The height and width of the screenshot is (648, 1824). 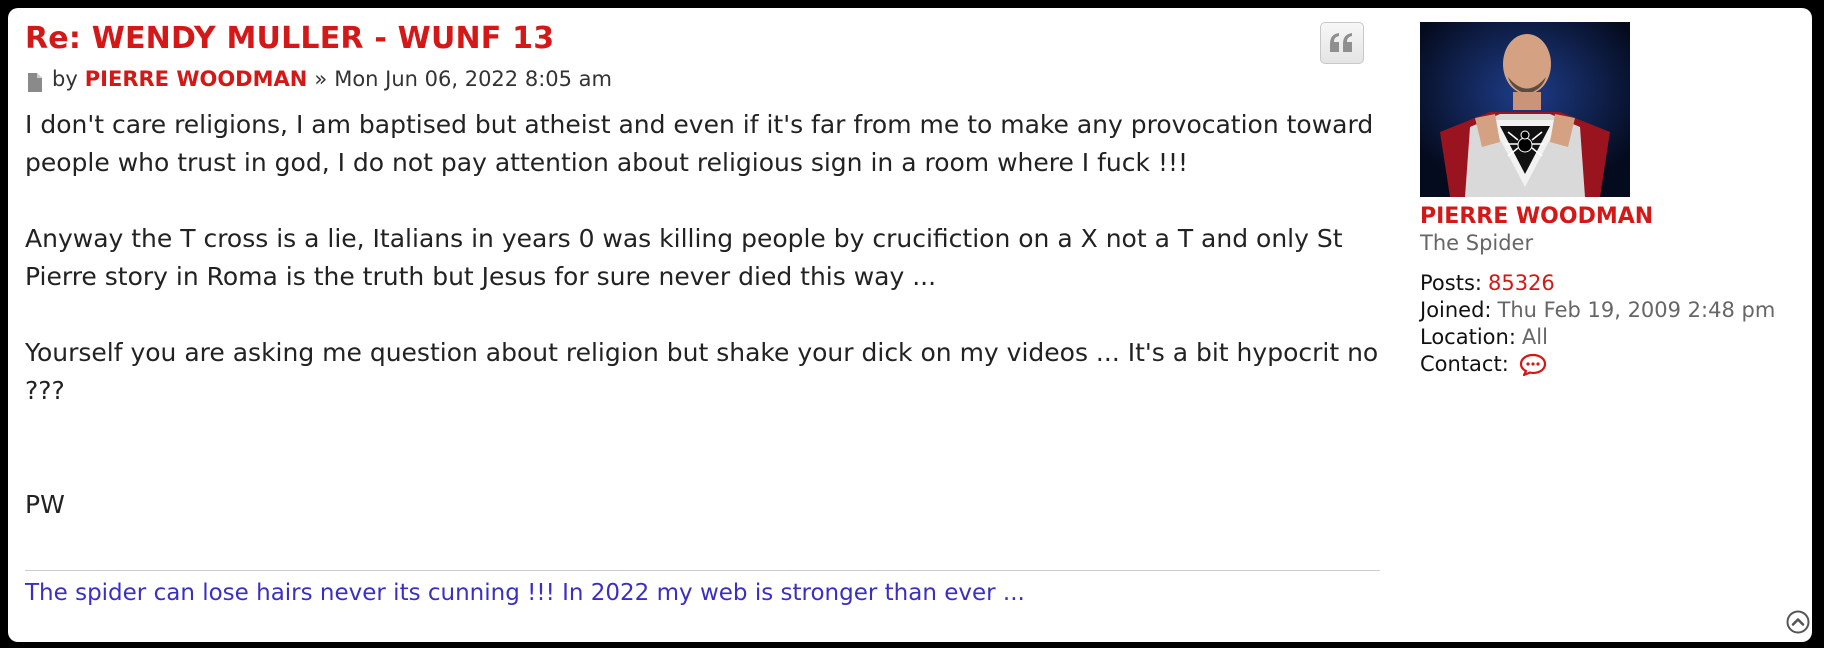 I want to click on by-label: by, so click(x=65, y=79).